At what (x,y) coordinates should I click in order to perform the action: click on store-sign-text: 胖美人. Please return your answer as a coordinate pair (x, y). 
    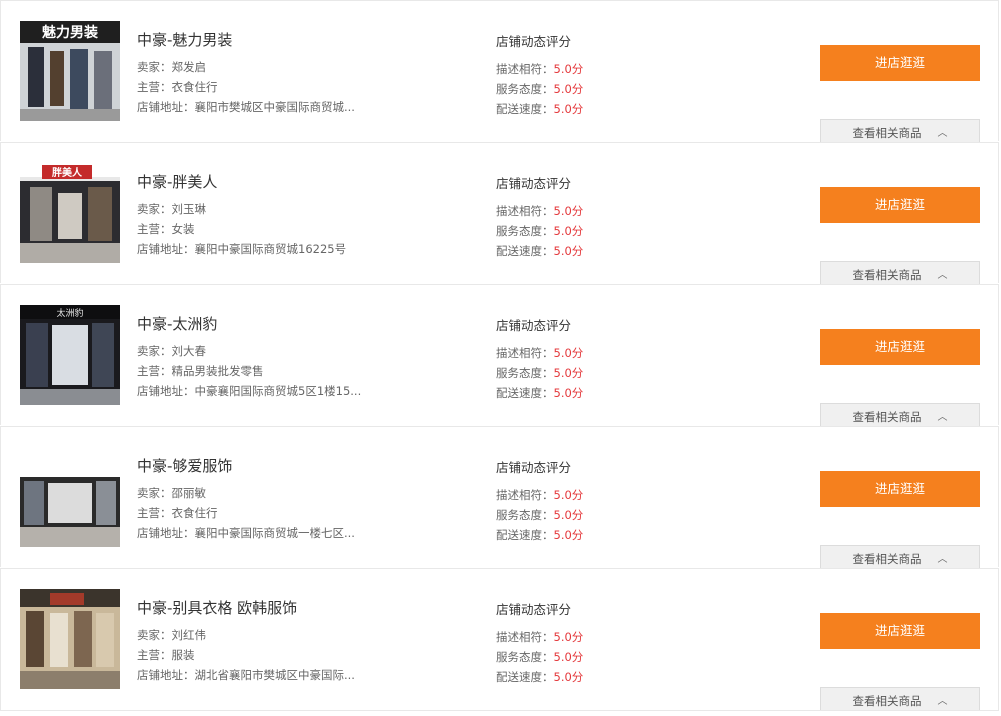
    Looking at the image, I should click on (67, 172).